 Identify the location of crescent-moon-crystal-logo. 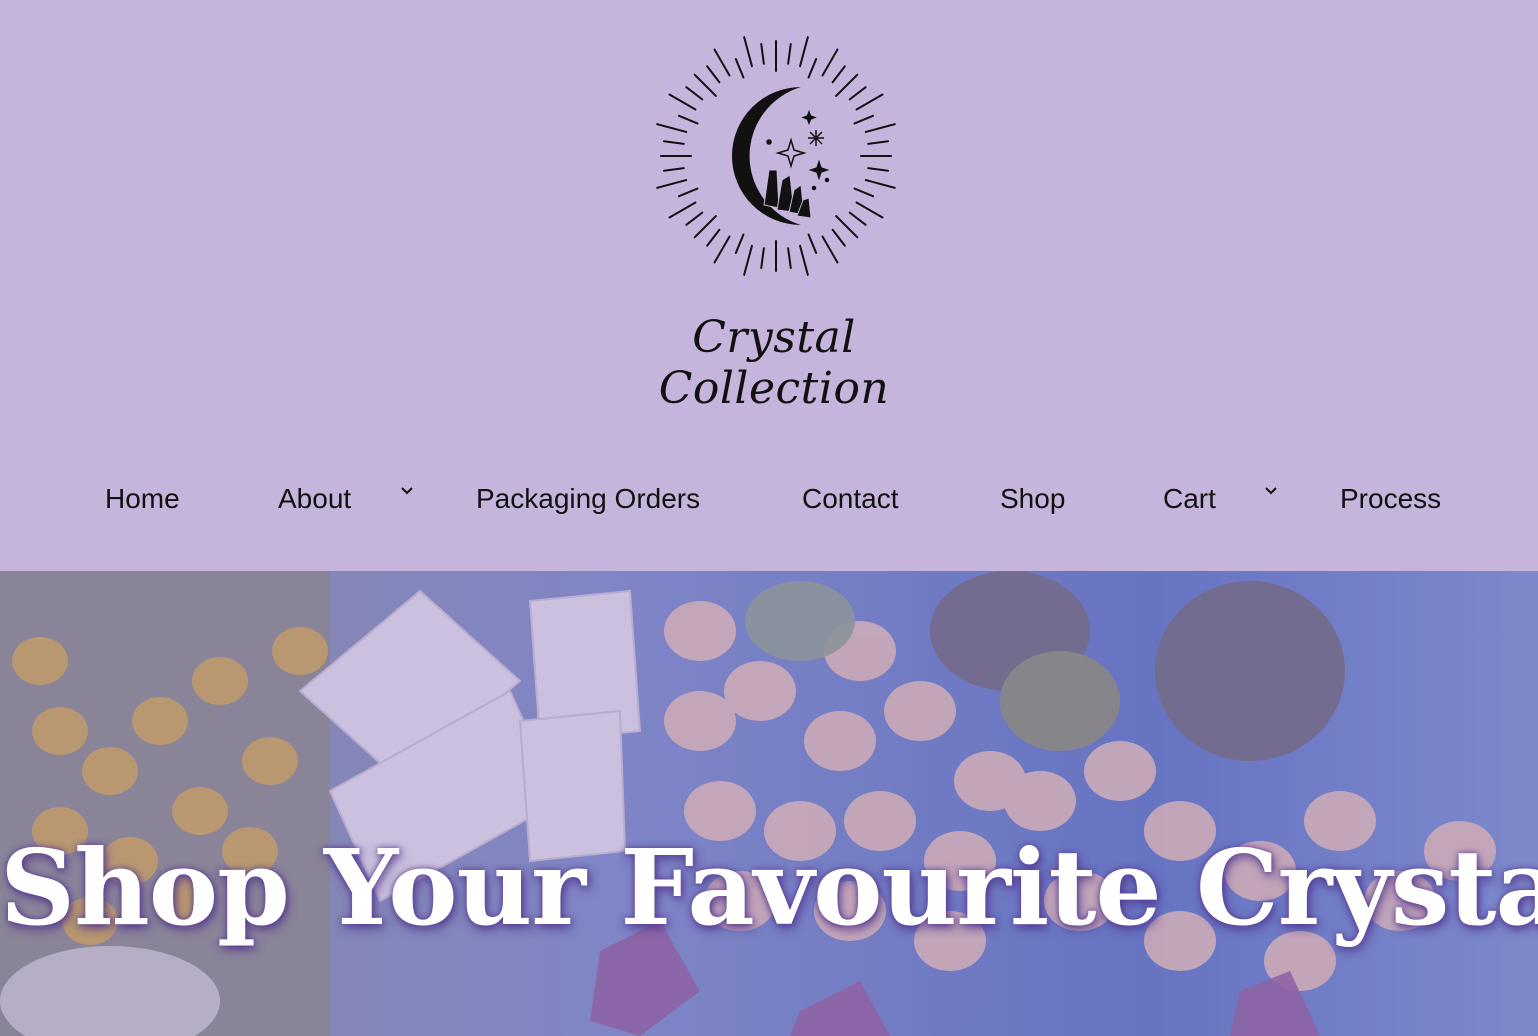
(776, 156).